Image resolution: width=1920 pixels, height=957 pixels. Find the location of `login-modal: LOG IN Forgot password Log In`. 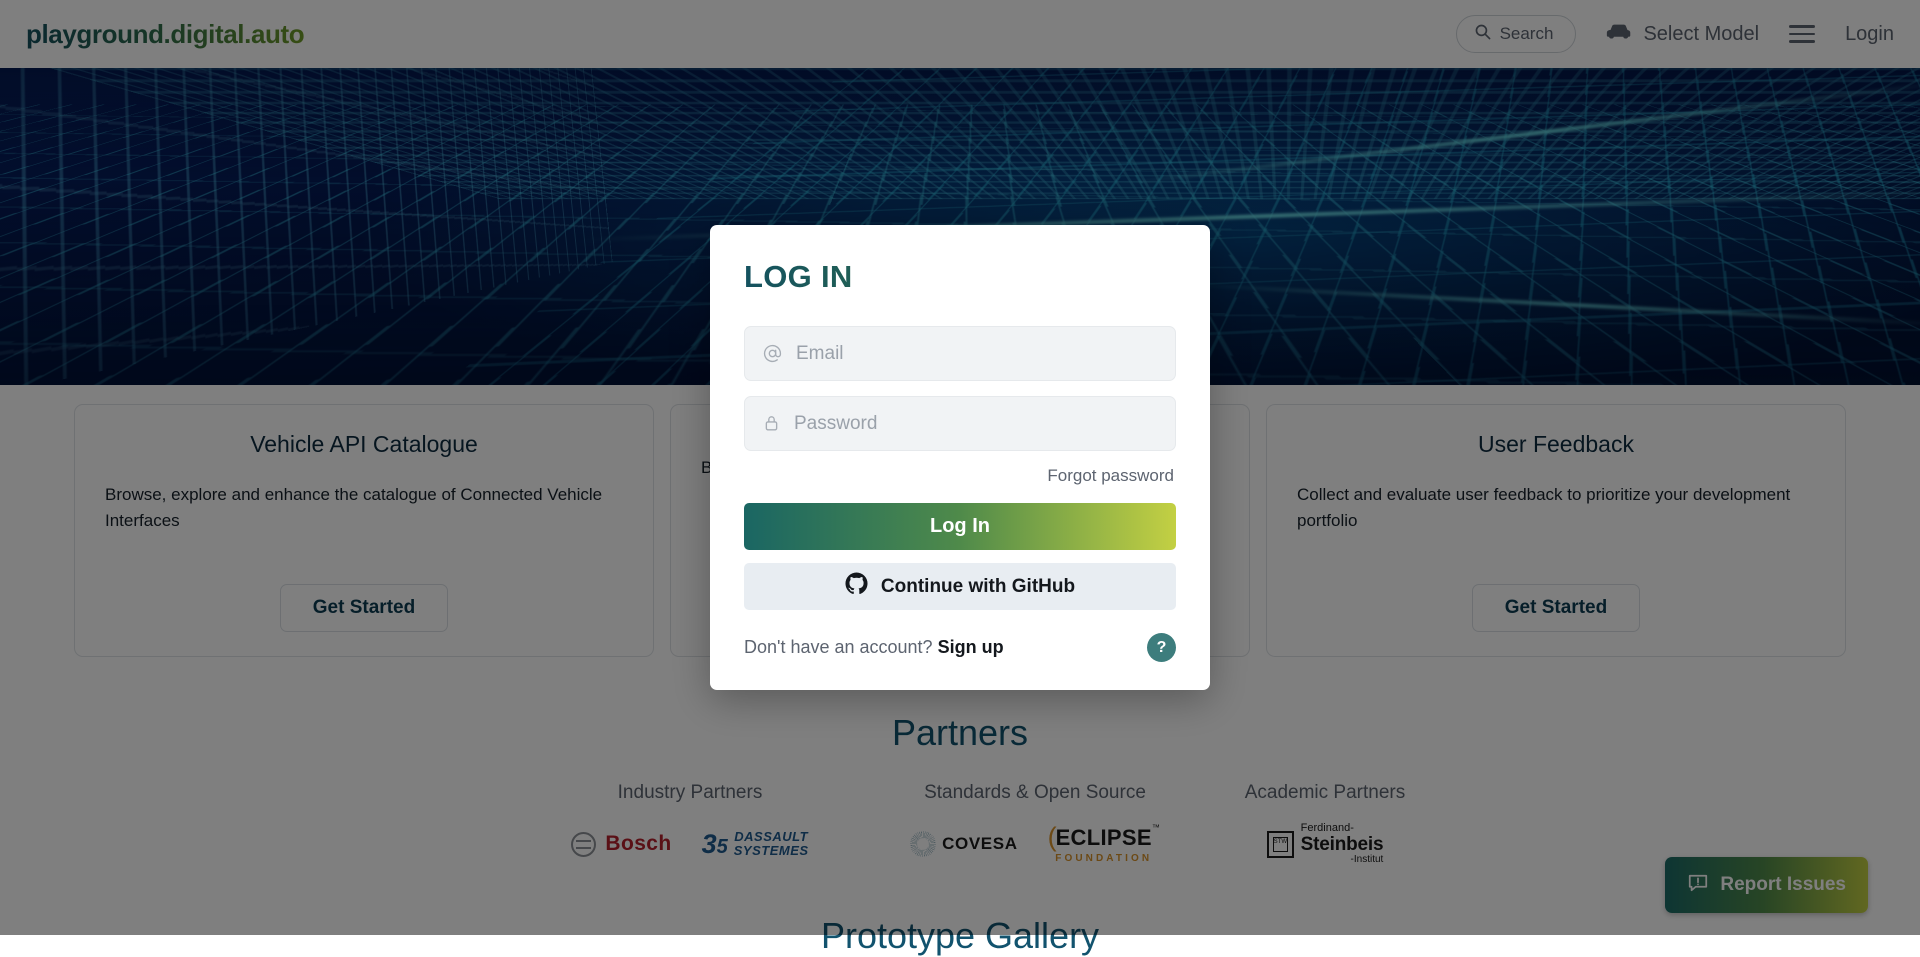

login-modal: LOG IN Forgot password Log In is located at coordinates (960, 457).